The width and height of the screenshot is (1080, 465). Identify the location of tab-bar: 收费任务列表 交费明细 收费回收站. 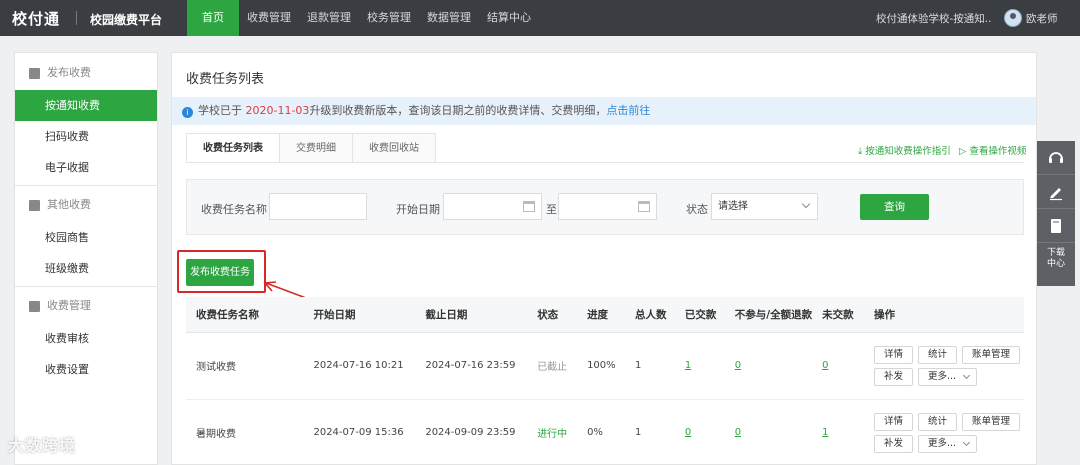
(311, 148).